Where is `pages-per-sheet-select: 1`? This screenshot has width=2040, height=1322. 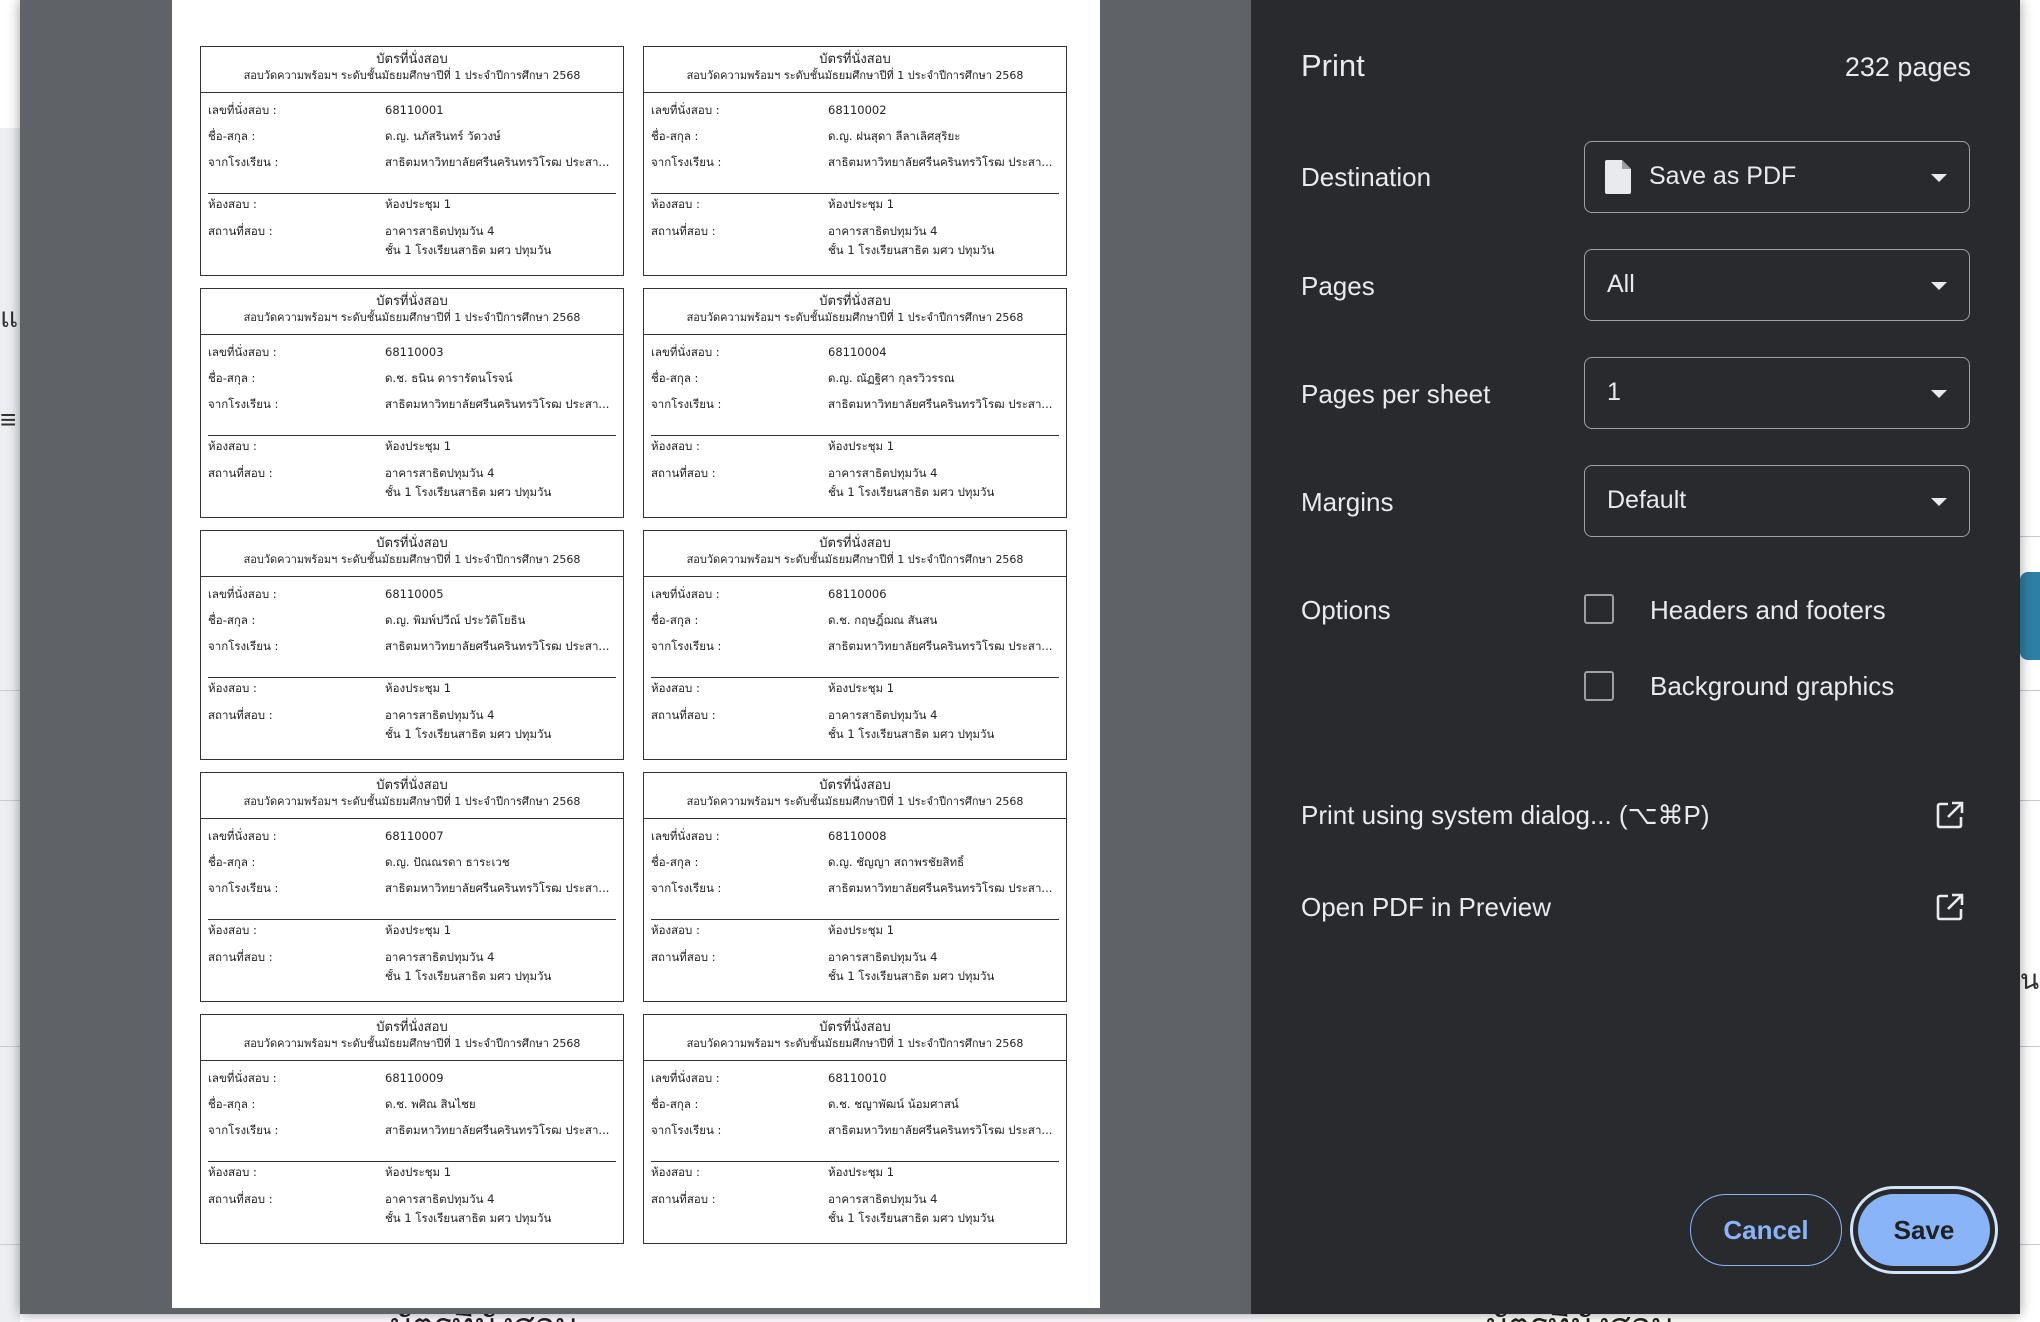 pages-per-sheet-select: 1 is located at coordinates (1777, 393).